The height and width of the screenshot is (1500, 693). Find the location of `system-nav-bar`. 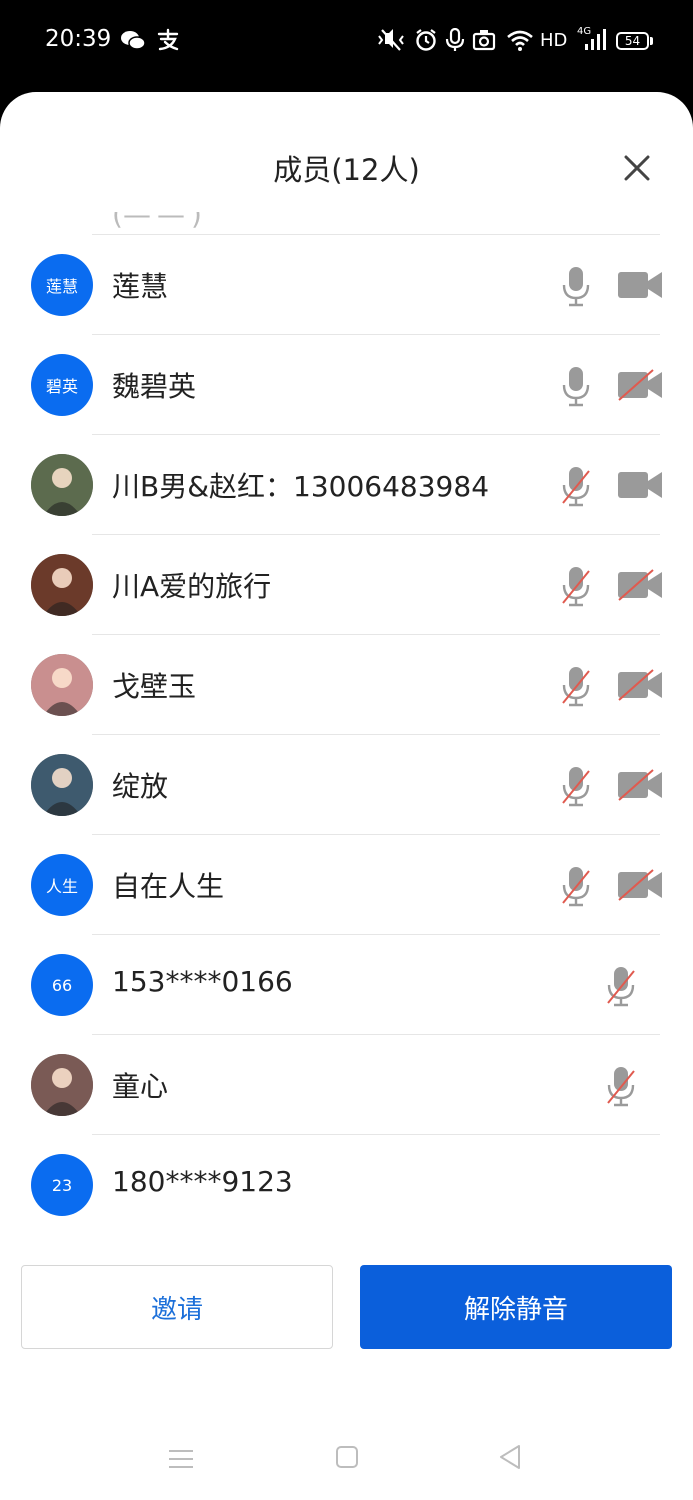

system-nav-bar is located at coordinates (346, 1460).